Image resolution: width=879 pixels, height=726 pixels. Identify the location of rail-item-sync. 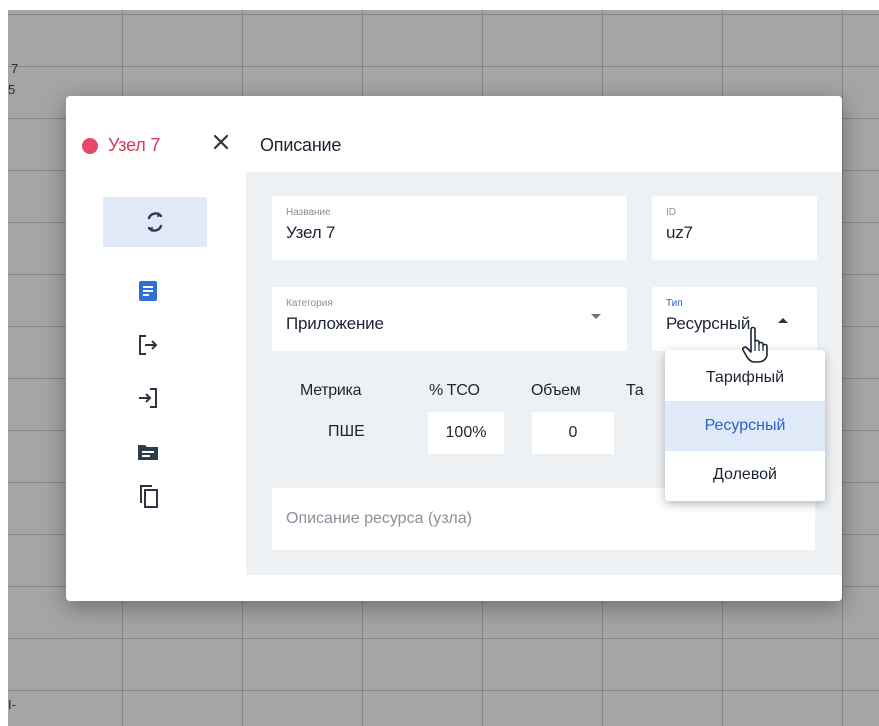
(155, 222).